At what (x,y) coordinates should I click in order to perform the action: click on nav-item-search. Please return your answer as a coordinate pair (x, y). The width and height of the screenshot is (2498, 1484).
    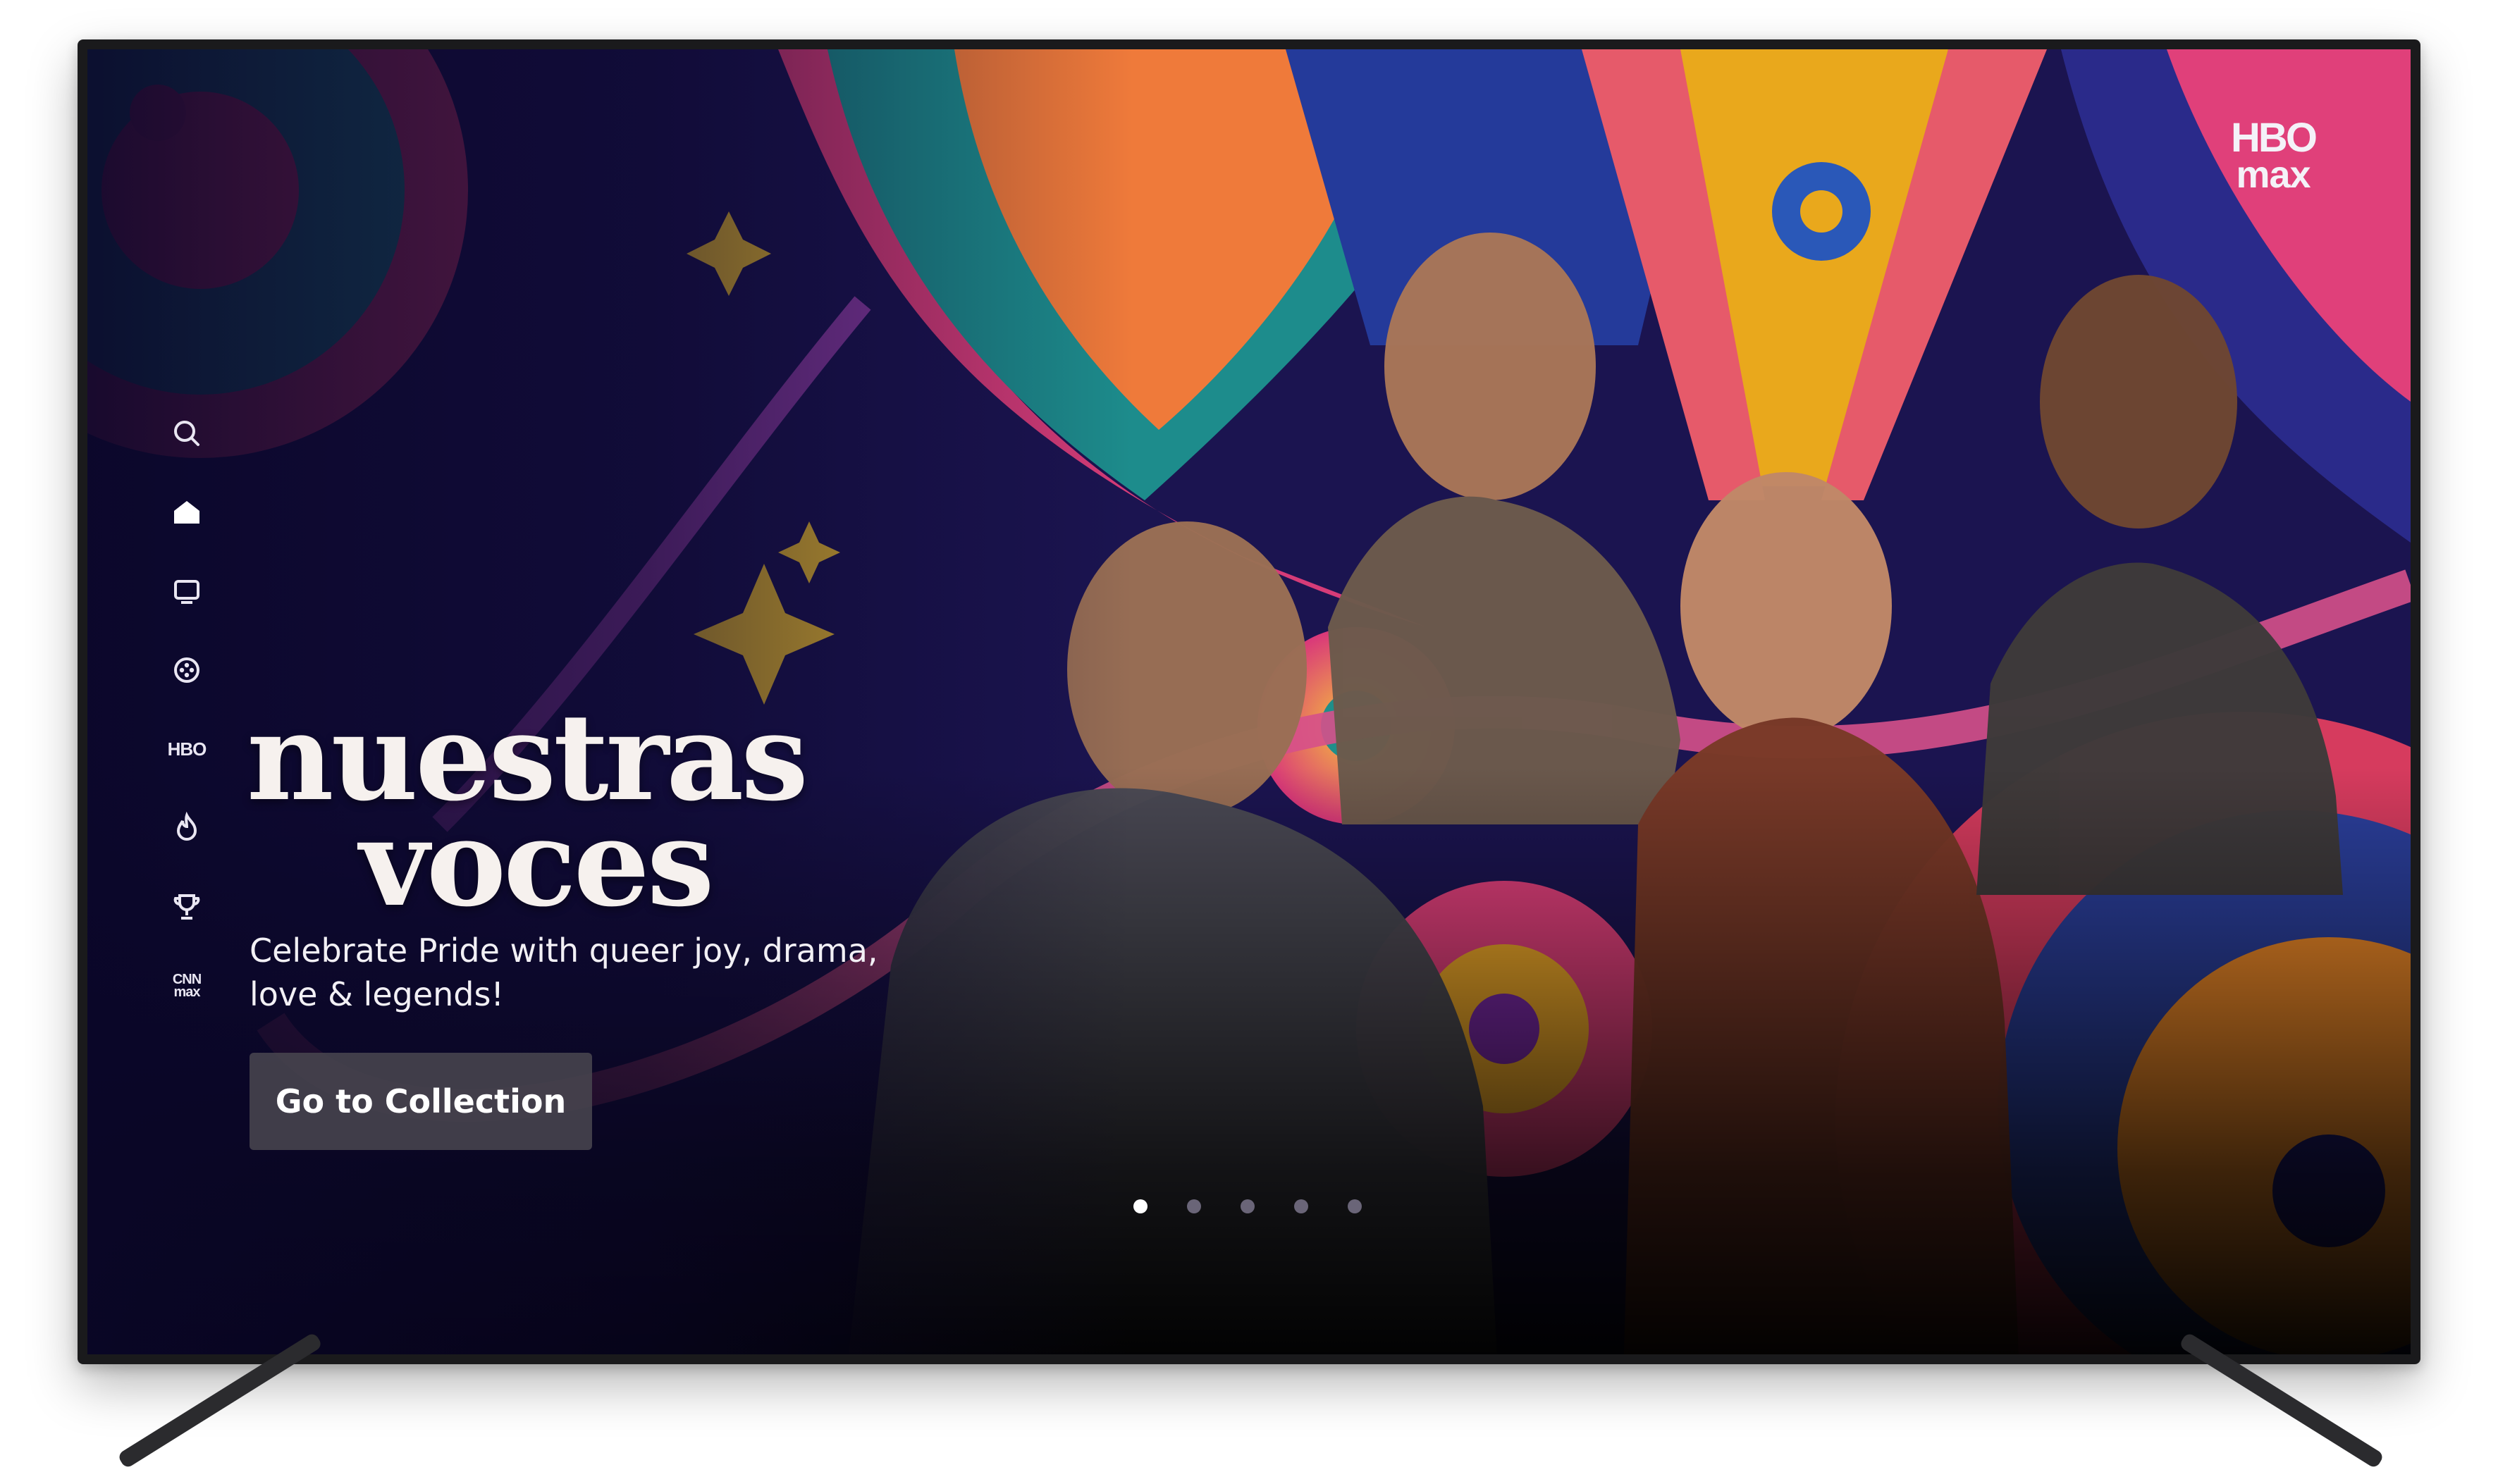
    Looking at the image, I should click on (187, 433).